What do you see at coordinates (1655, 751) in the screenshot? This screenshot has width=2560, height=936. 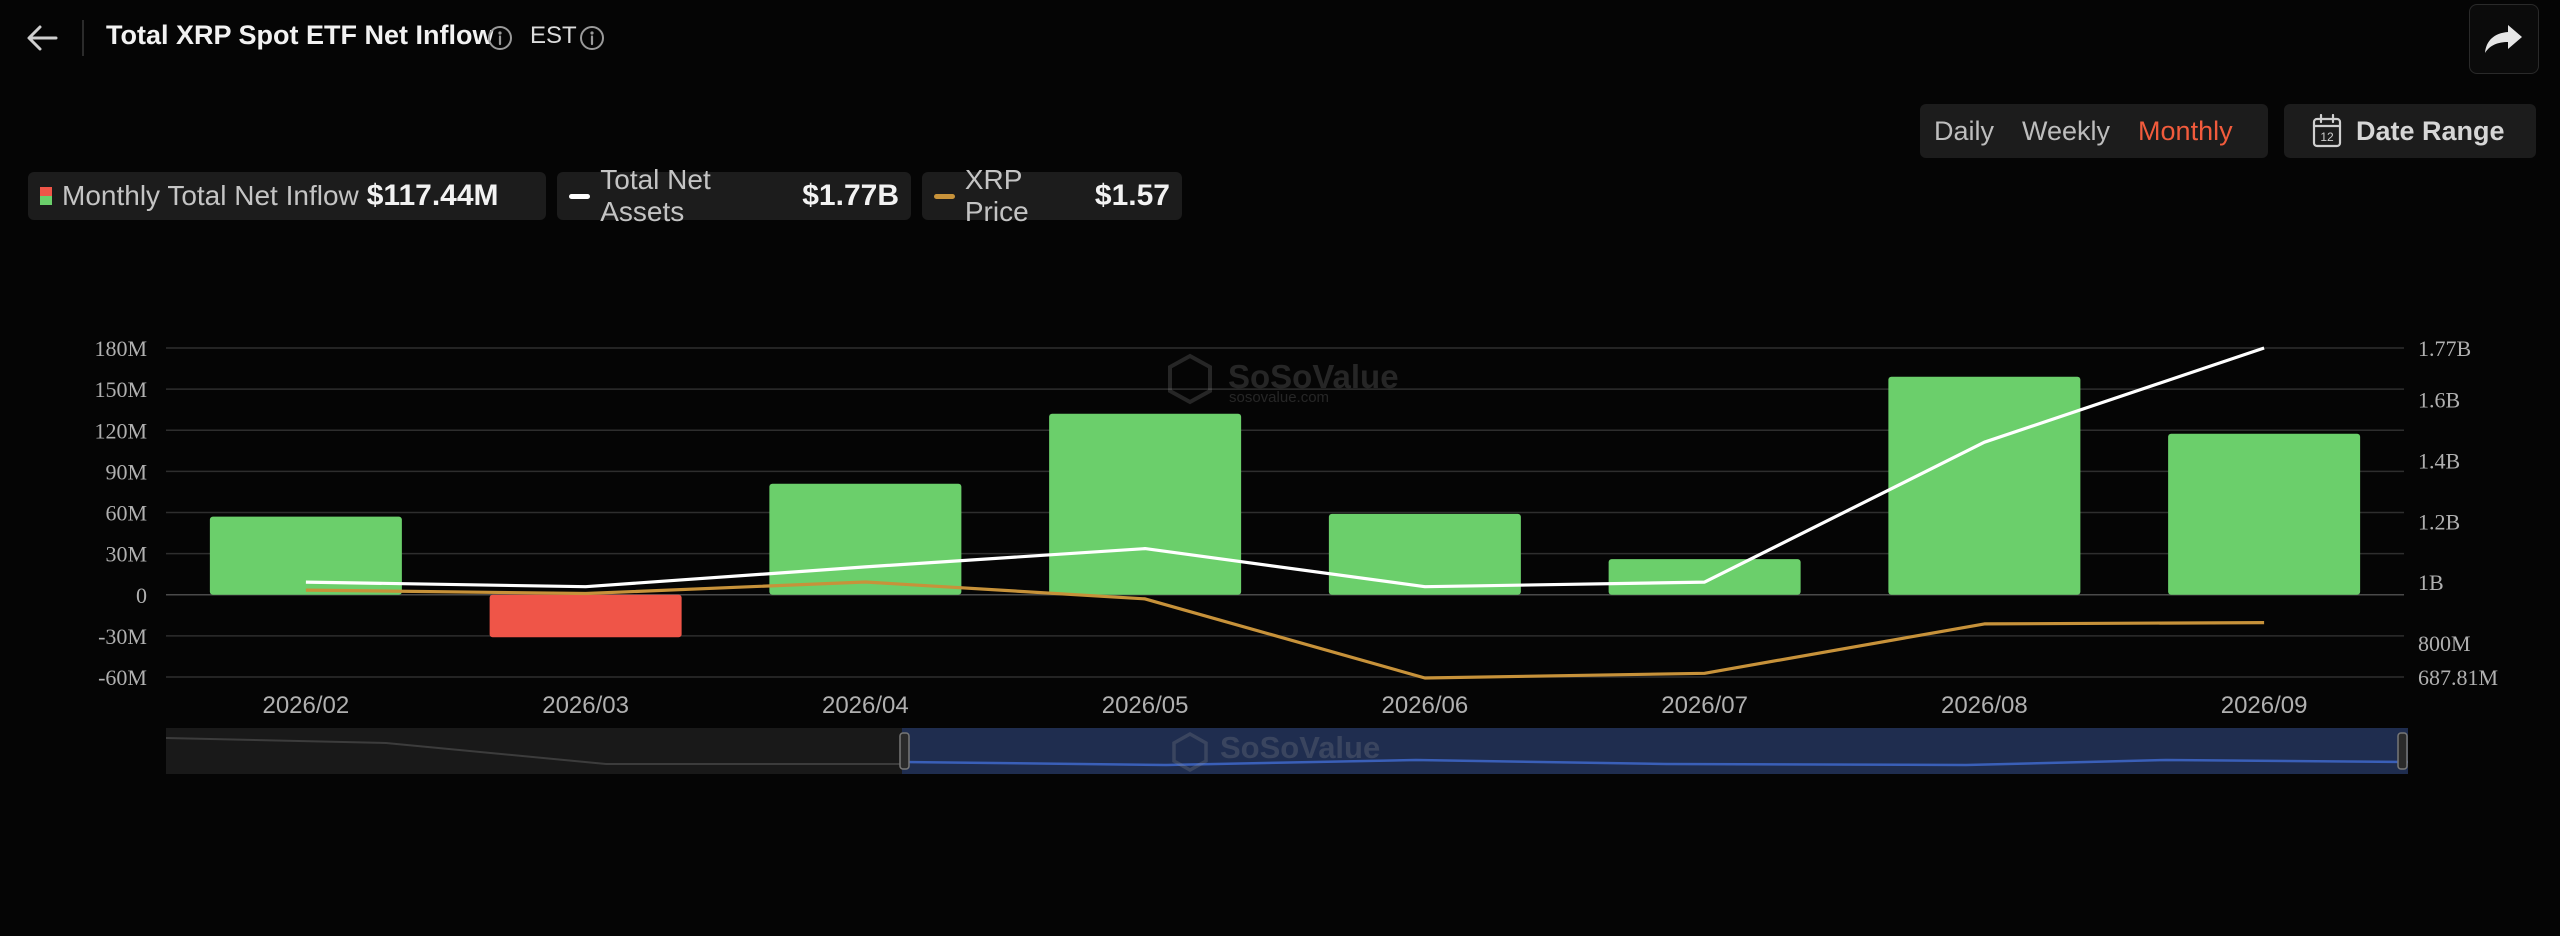 I see `zoom-selection` at bounding box center [1655, 751].